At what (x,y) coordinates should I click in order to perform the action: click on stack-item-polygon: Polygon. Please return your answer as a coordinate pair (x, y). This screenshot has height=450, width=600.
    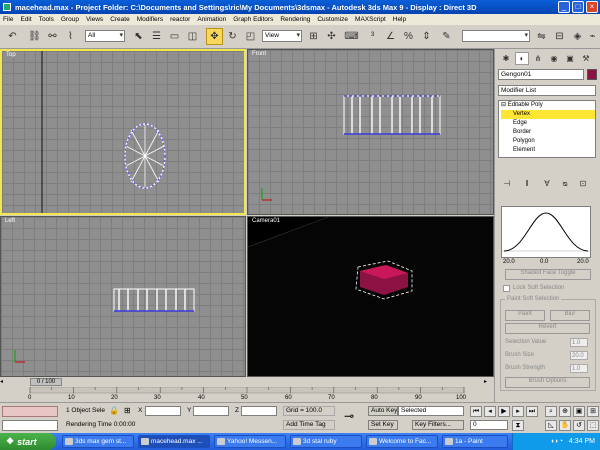
    Looking at the image, I should click on (548, 141).